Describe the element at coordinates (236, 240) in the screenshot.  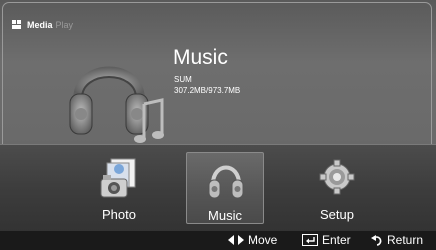
I see `left-right-arrows-icon` at that location.